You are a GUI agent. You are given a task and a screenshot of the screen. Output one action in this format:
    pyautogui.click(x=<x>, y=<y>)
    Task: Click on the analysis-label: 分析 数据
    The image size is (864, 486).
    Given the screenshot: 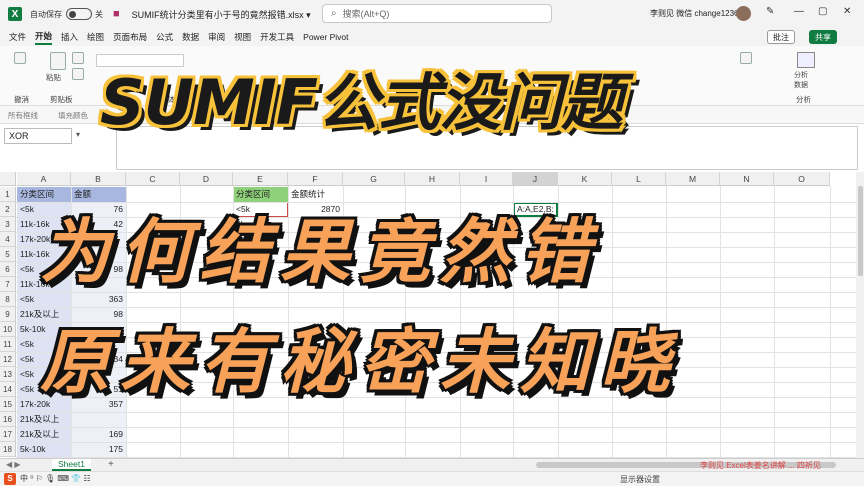 What is the action you would take?
    pyautogui.click(x=801, y=80)
    